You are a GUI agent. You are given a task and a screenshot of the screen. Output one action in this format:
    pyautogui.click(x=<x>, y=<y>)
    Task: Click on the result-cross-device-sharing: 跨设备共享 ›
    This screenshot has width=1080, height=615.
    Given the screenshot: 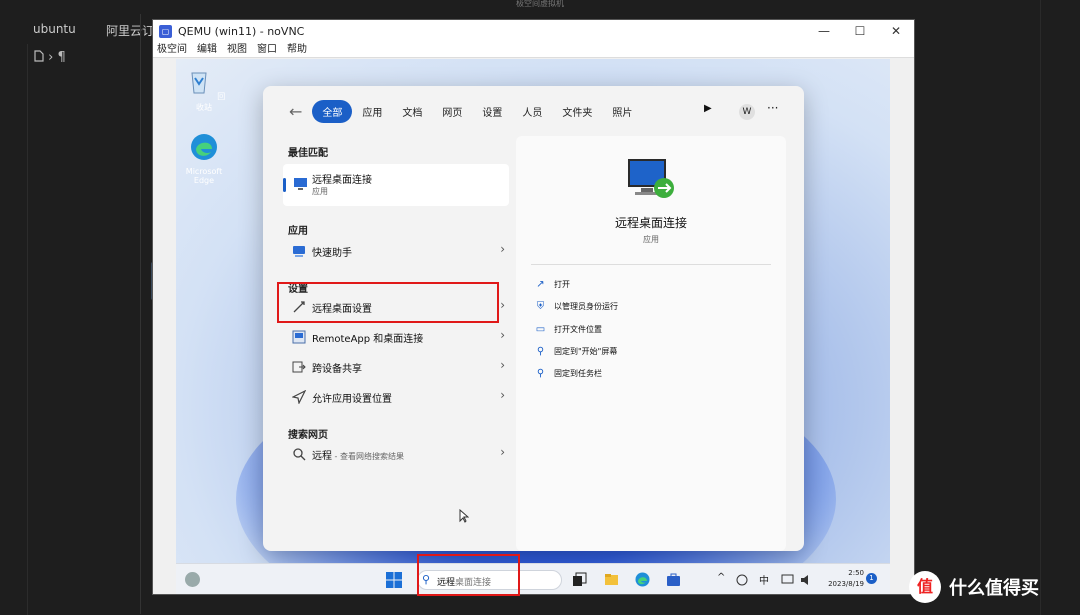 What is the action you would take?
    pyautogui.click(x=396, y=367)
    